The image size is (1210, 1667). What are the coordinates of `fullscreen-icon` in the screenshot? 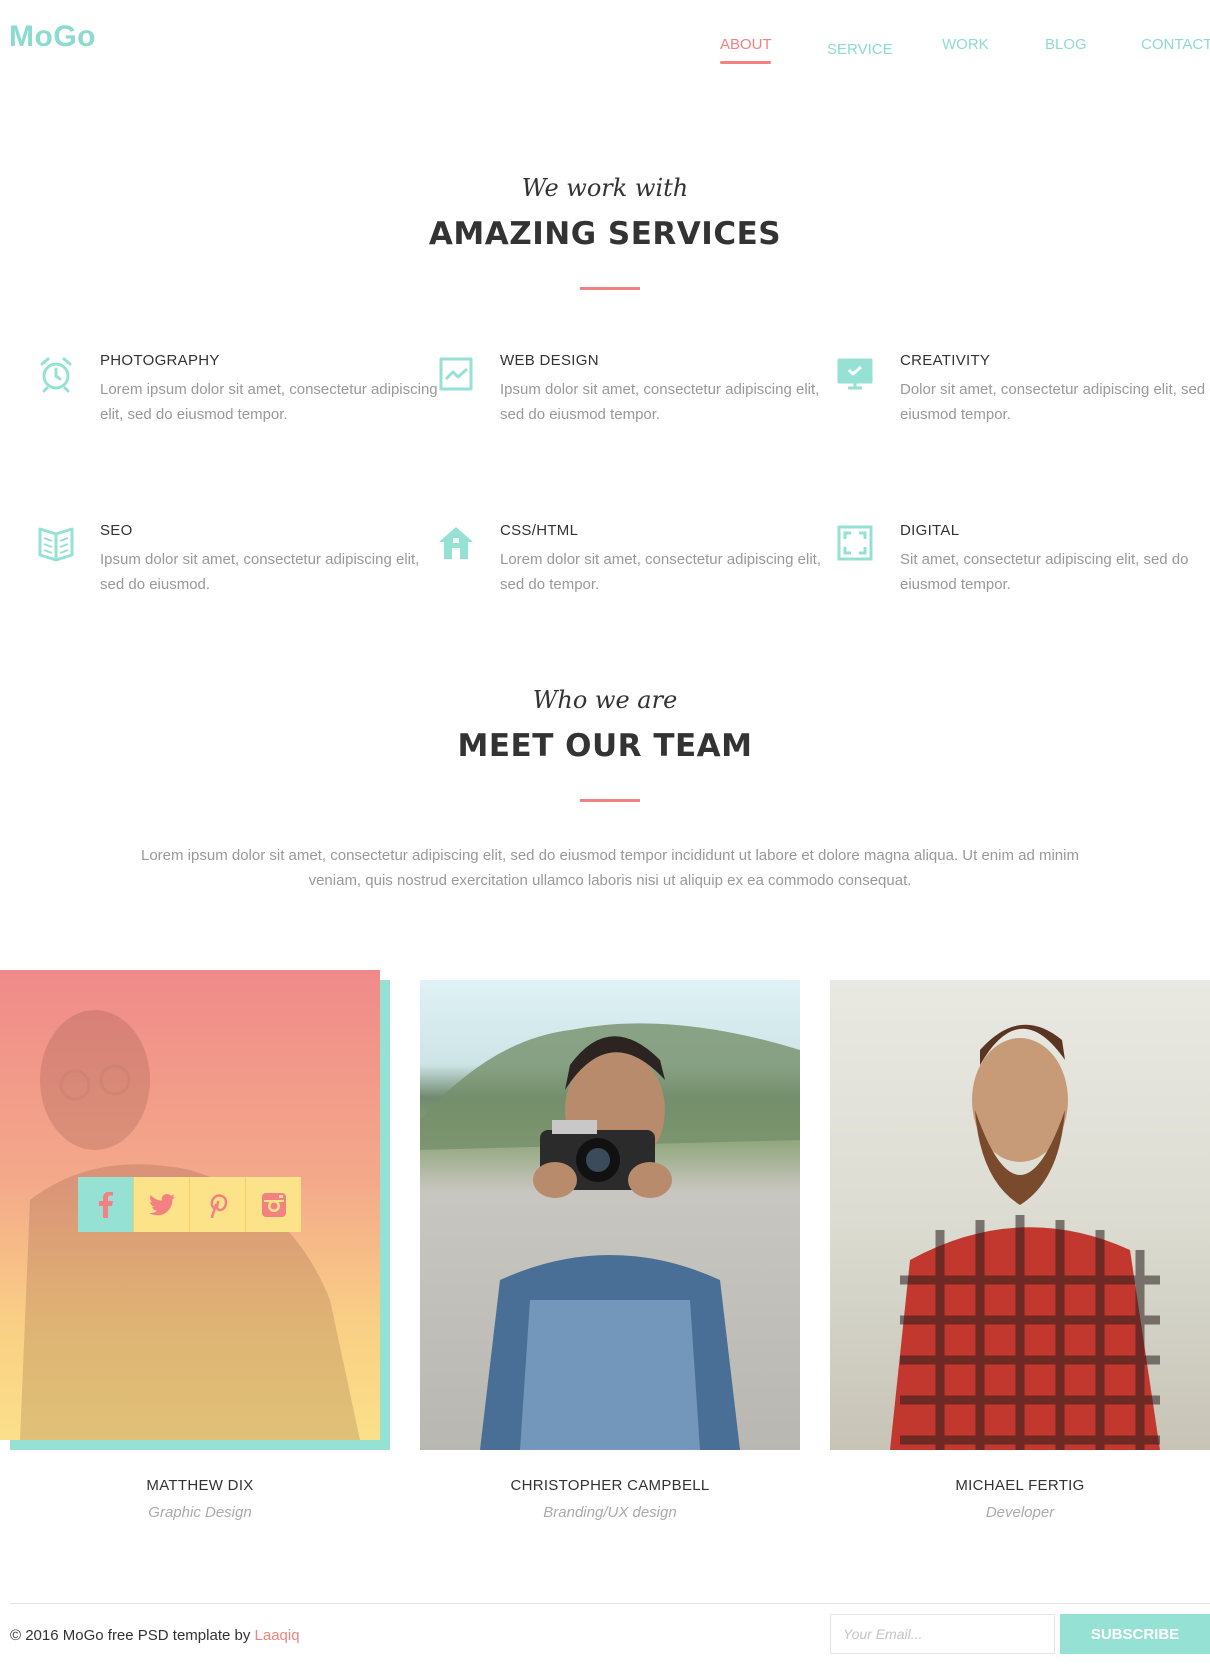 It's located at (855, 543).